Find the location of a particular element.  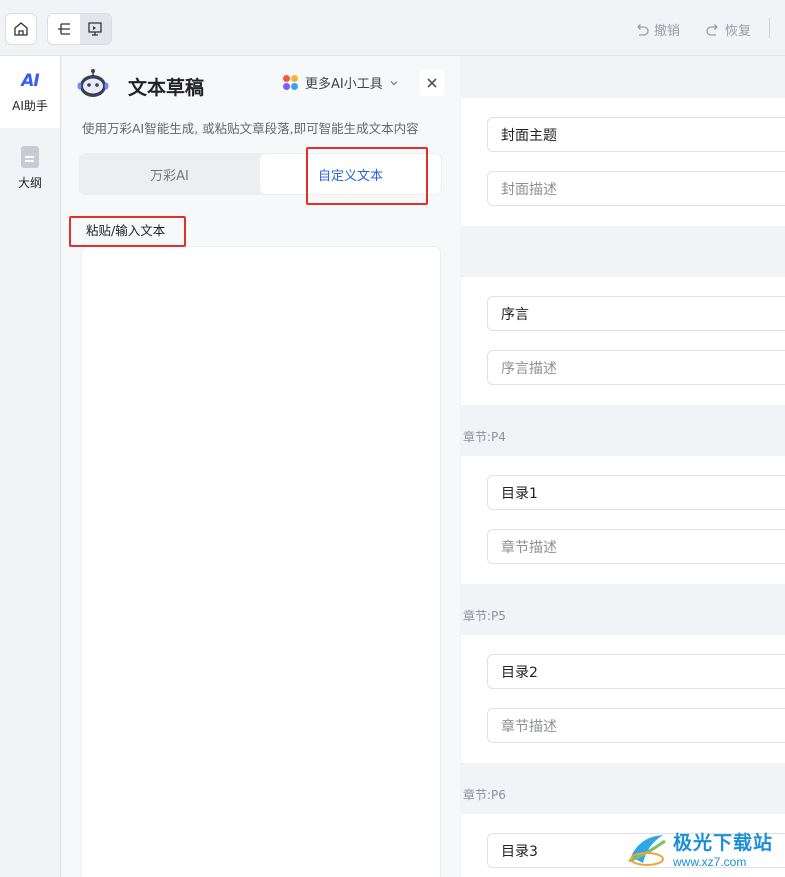

source-tabs: 万彩AI 自定义文本 is located at coordinates (260, 174).